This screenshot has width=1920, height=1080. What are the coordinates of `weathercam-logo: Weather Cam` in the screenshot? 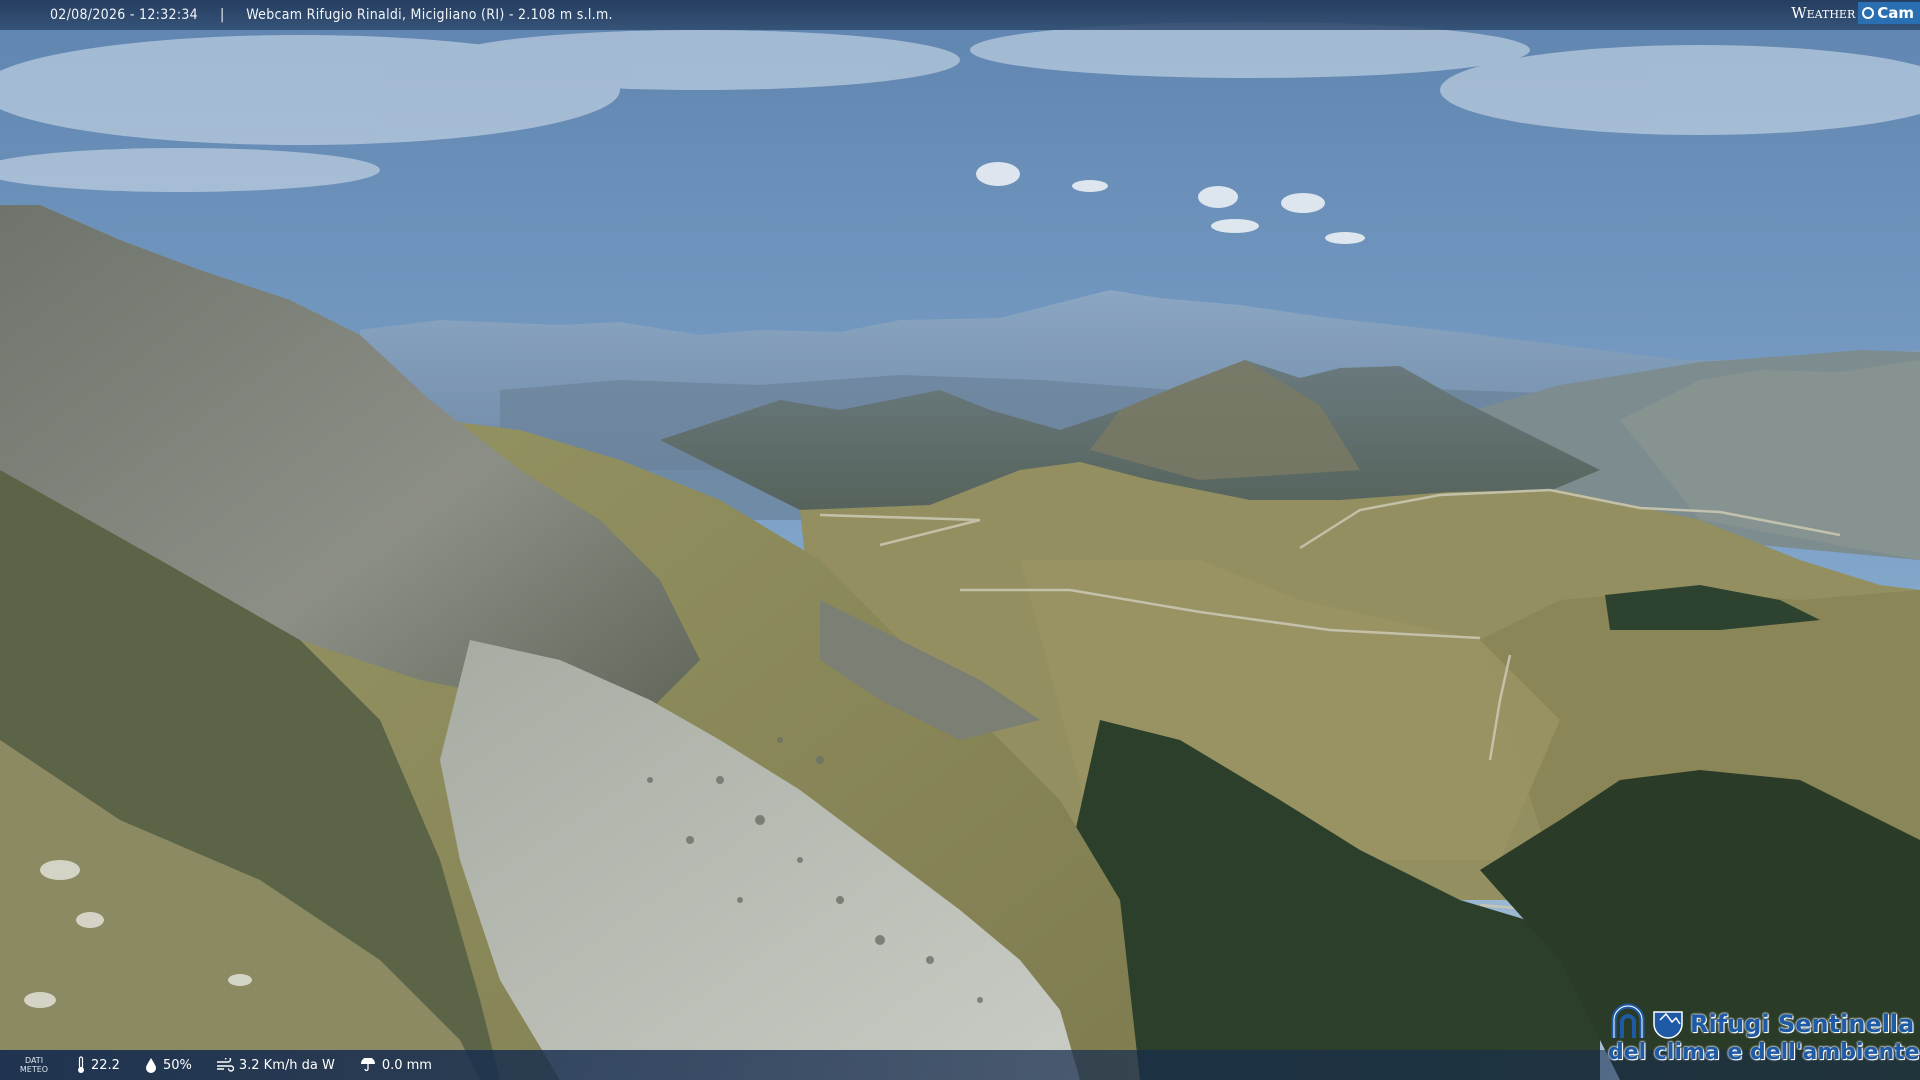 It's located at (1855, 13).